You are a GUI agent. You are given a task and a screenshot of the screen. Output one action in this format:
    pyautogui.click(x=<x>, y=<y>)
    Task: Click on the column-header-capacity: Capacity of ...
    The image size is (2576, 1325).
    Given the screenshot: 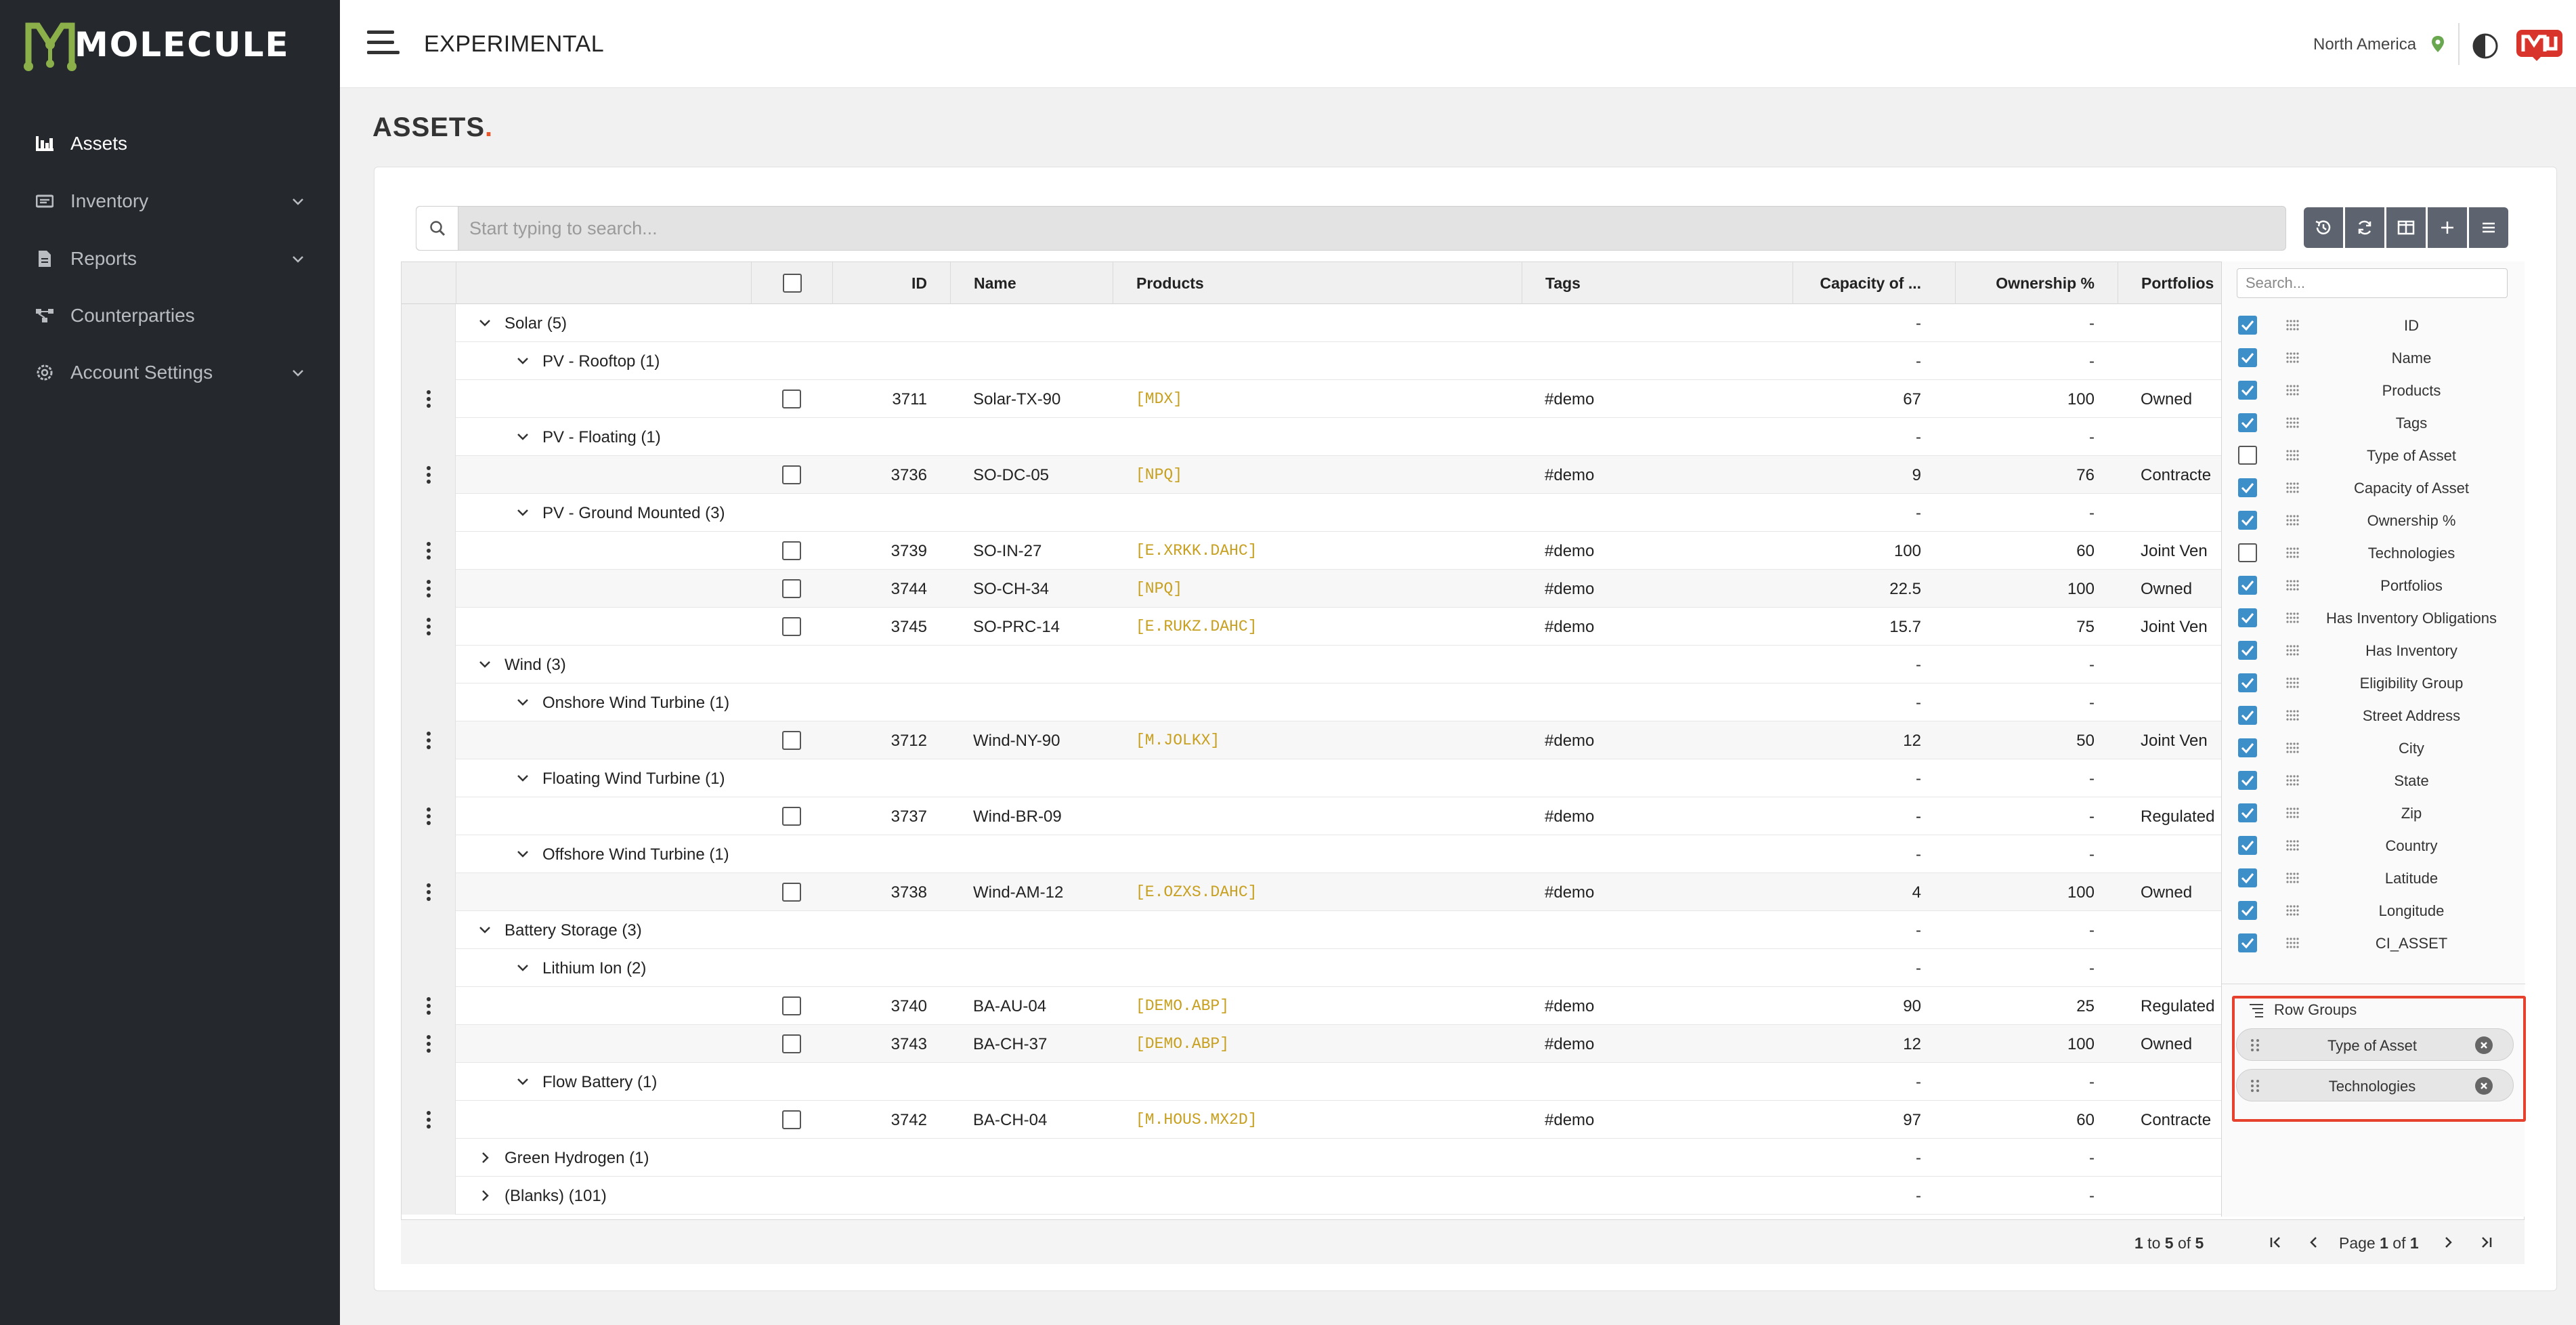 What is the action you would take?
    pyautogui.click(x=1874, y=283)
    